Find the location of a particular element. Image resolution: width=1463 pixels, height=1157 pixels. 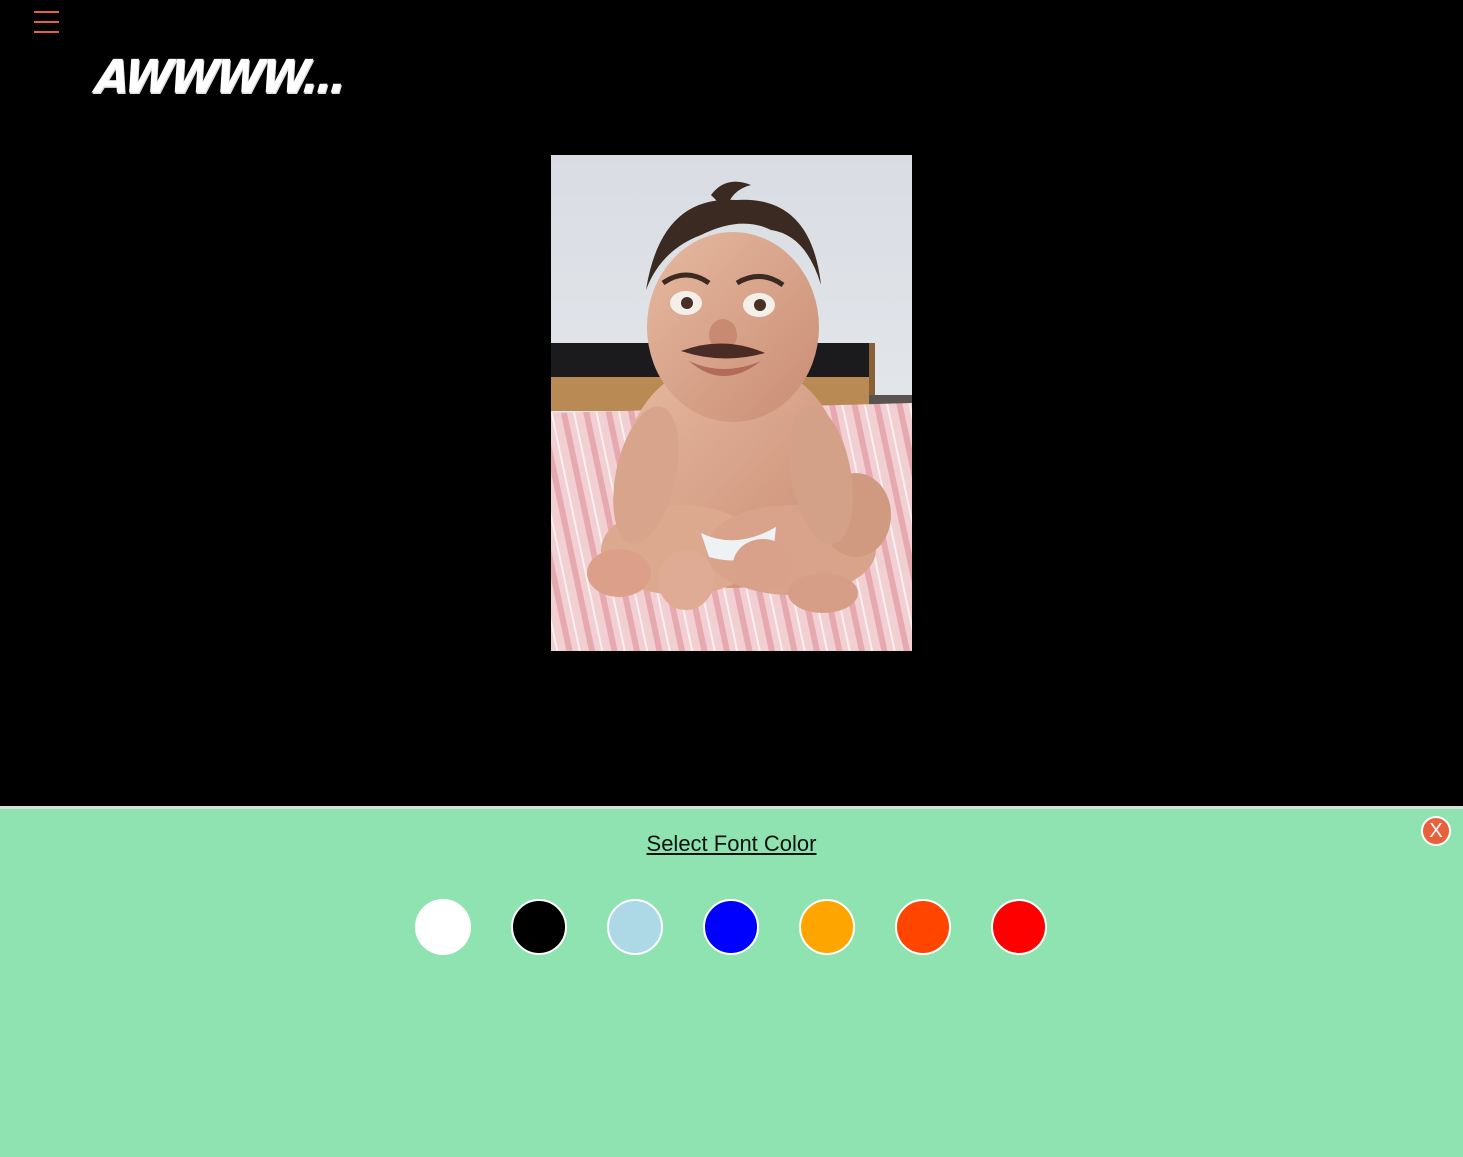

color-swatch-black is located at coordinates (539, 927).